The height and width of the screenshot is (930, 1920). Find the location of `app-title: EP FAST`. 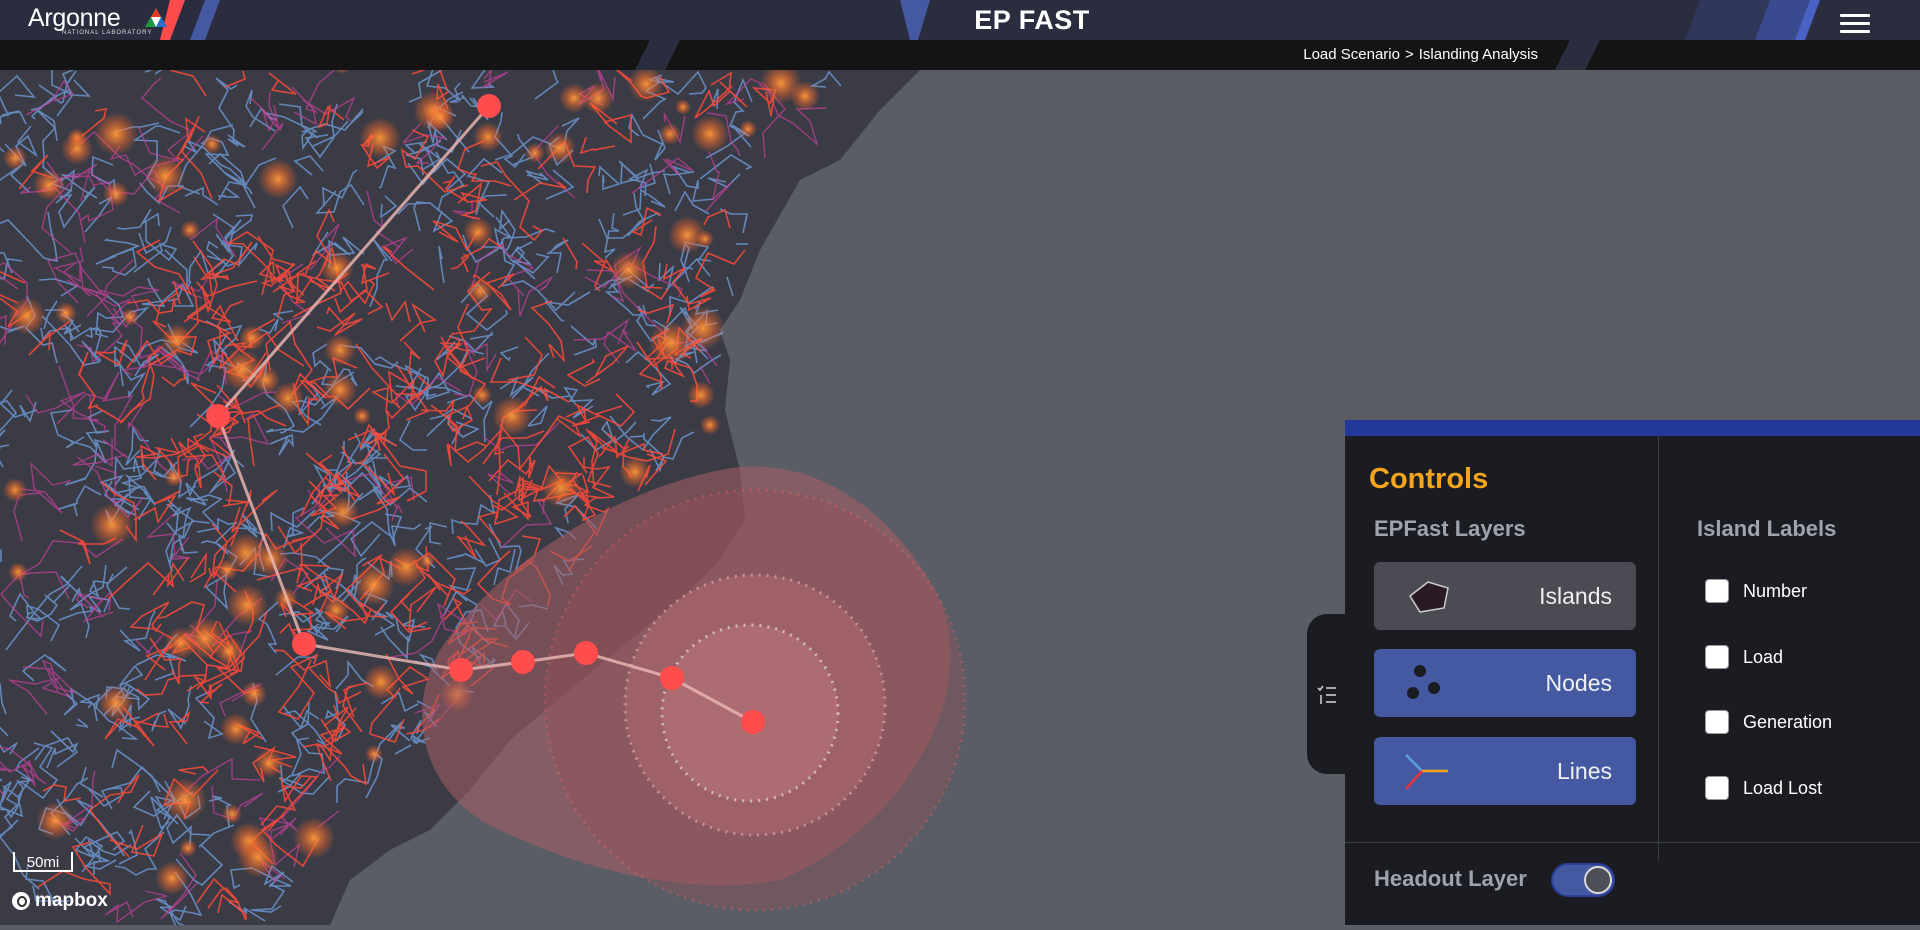

app-title: EP FAST is located at coordinates (1032, 20).